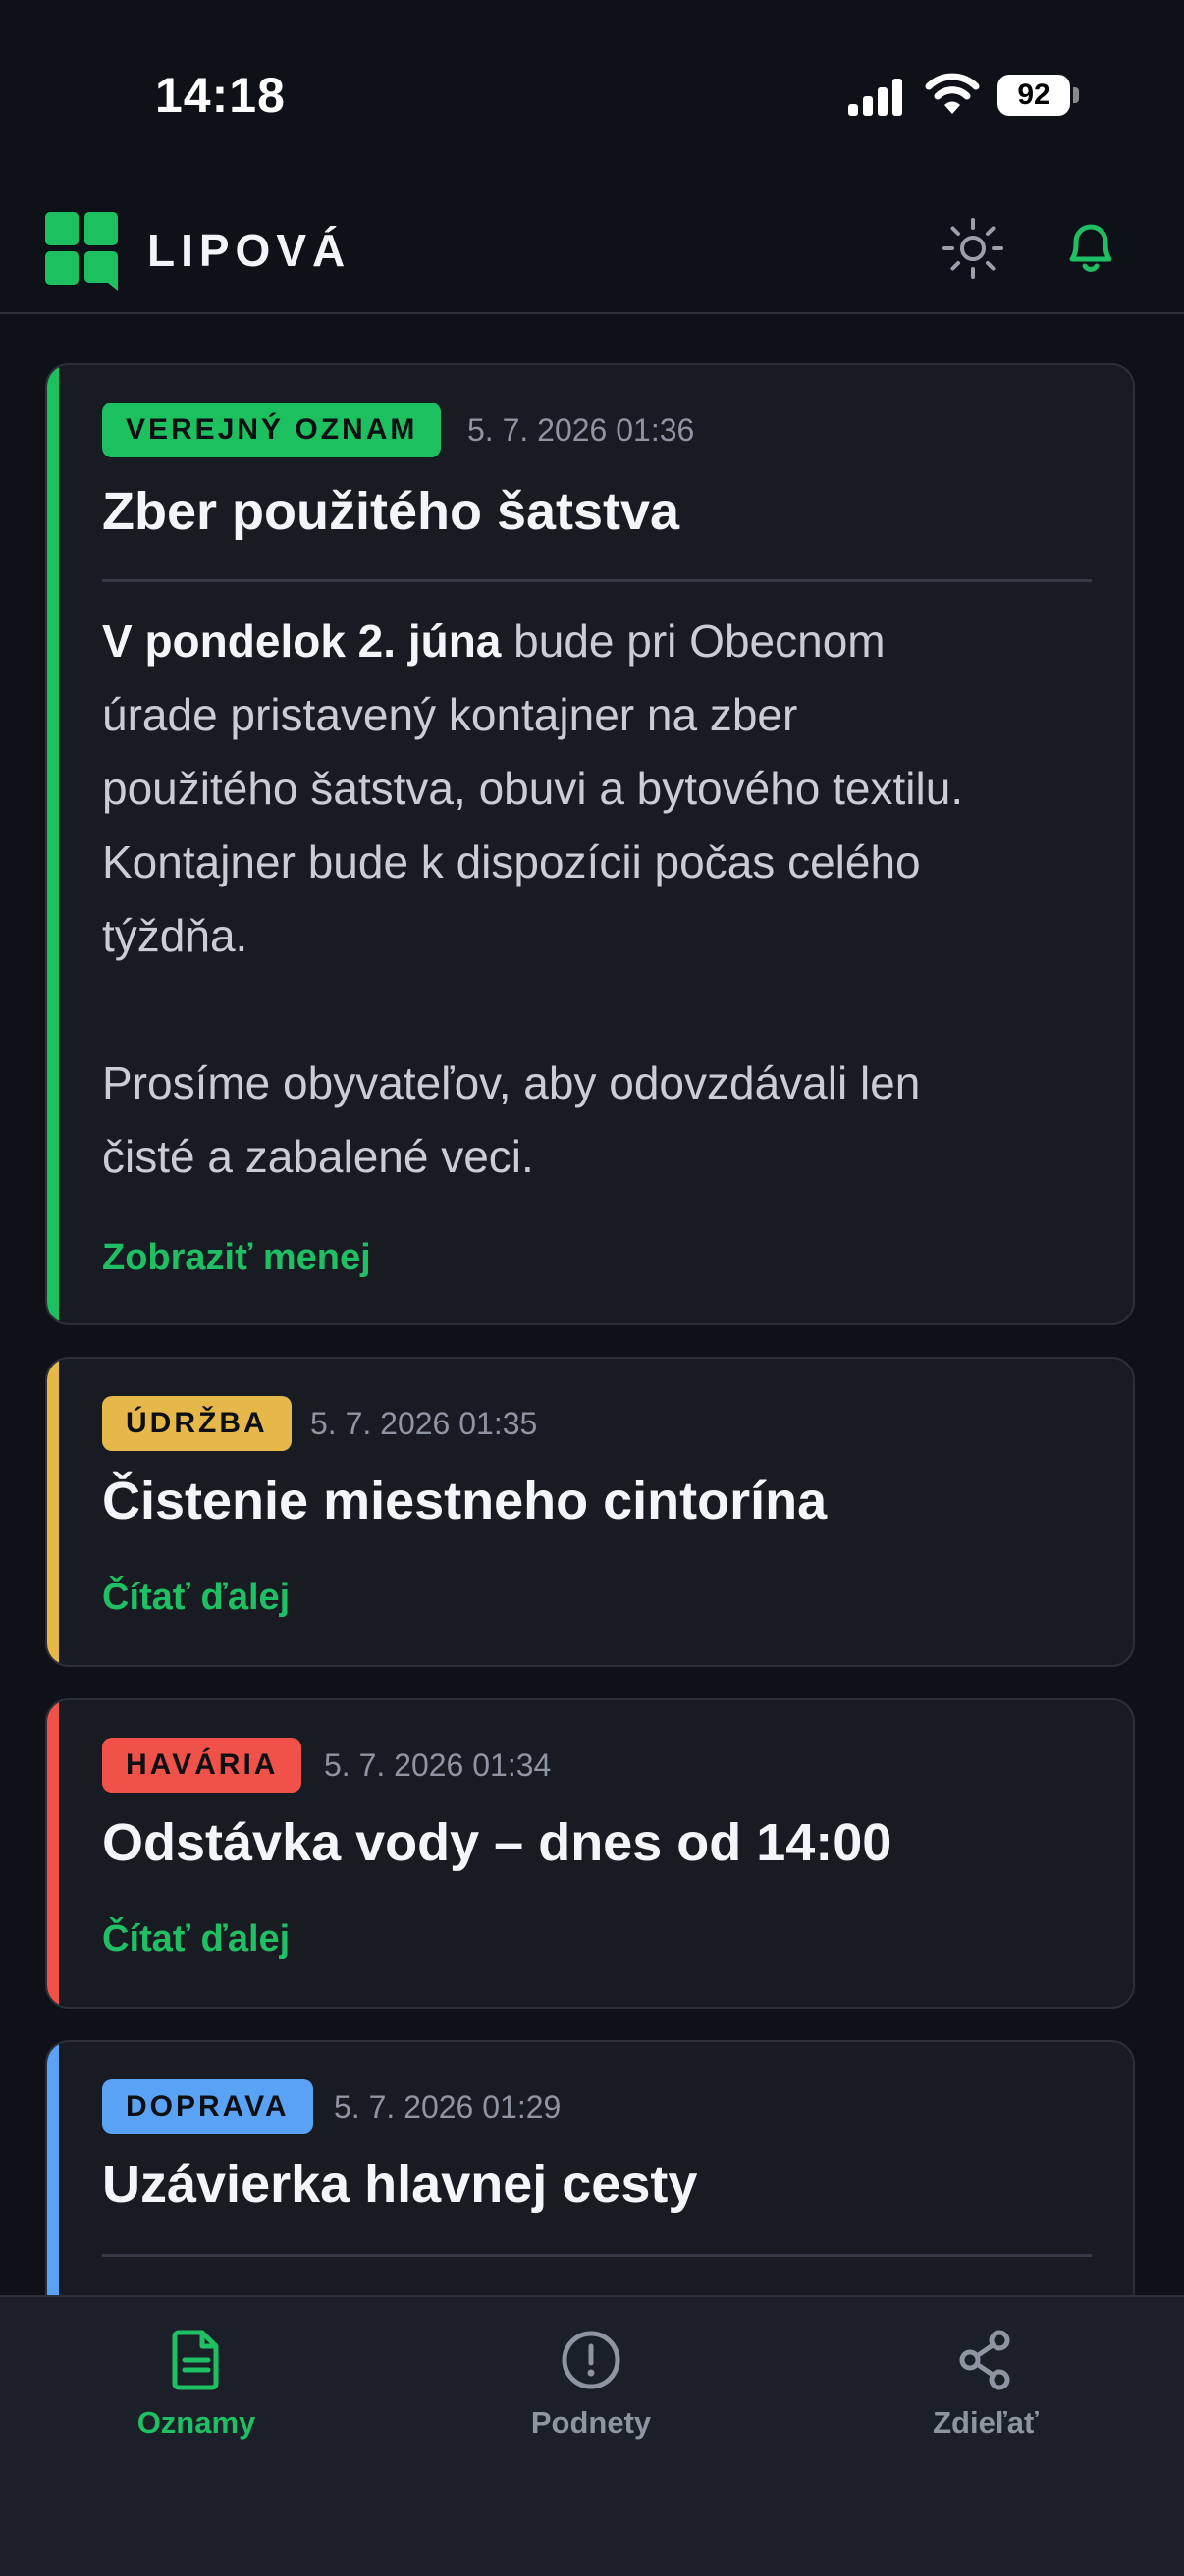 The width and height of the screenshot is (1184, 2576). I want to click on tab-oznamy: Oznamy, so click(196, 2384).